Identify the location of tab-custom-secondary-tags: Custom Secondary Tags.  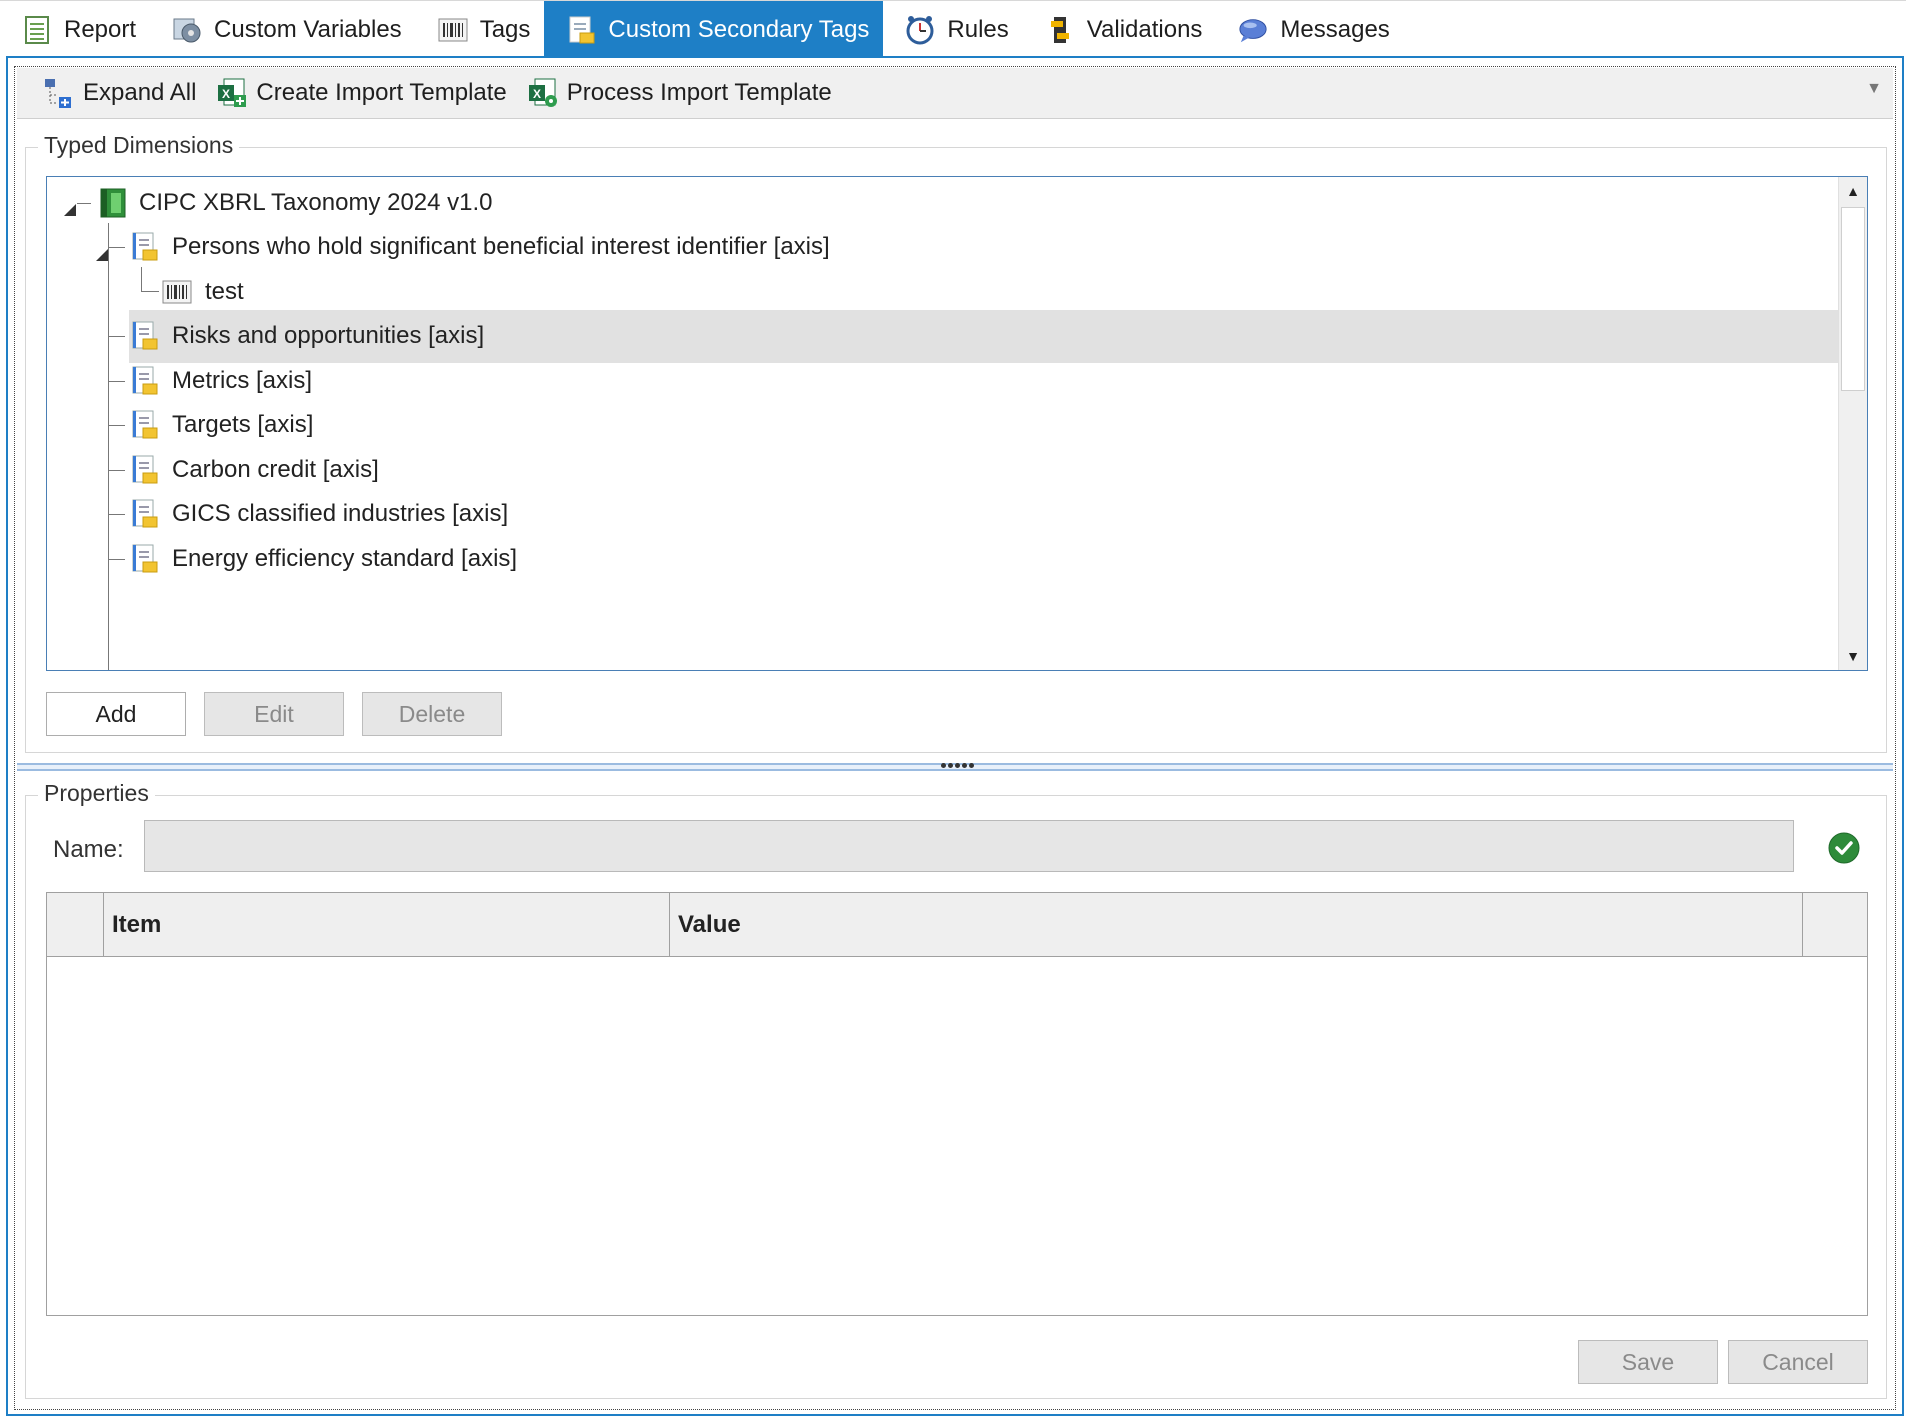
(714, 29).